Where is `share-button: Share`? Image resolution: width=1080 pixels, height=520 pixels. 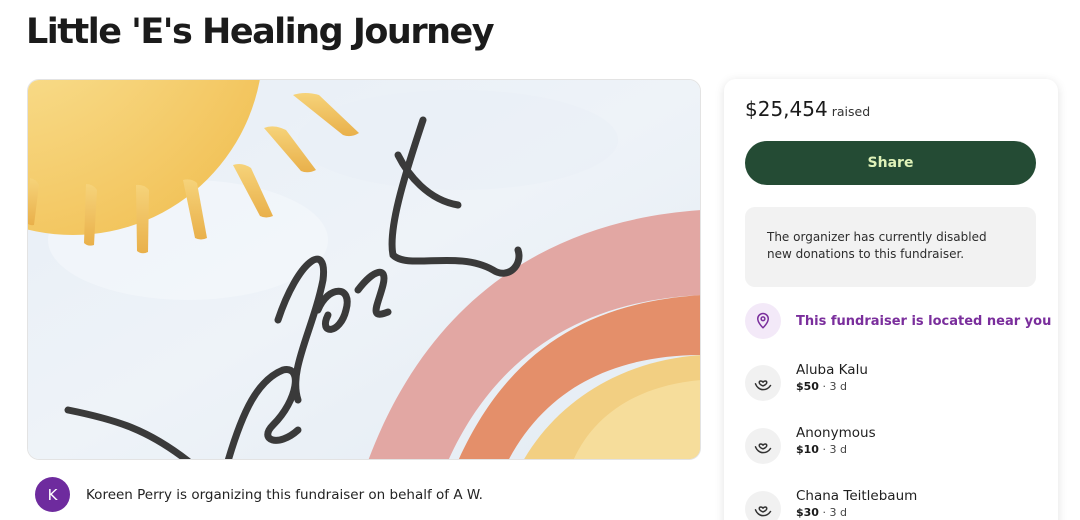 share-button: Share is located at coordinates (890, 163).